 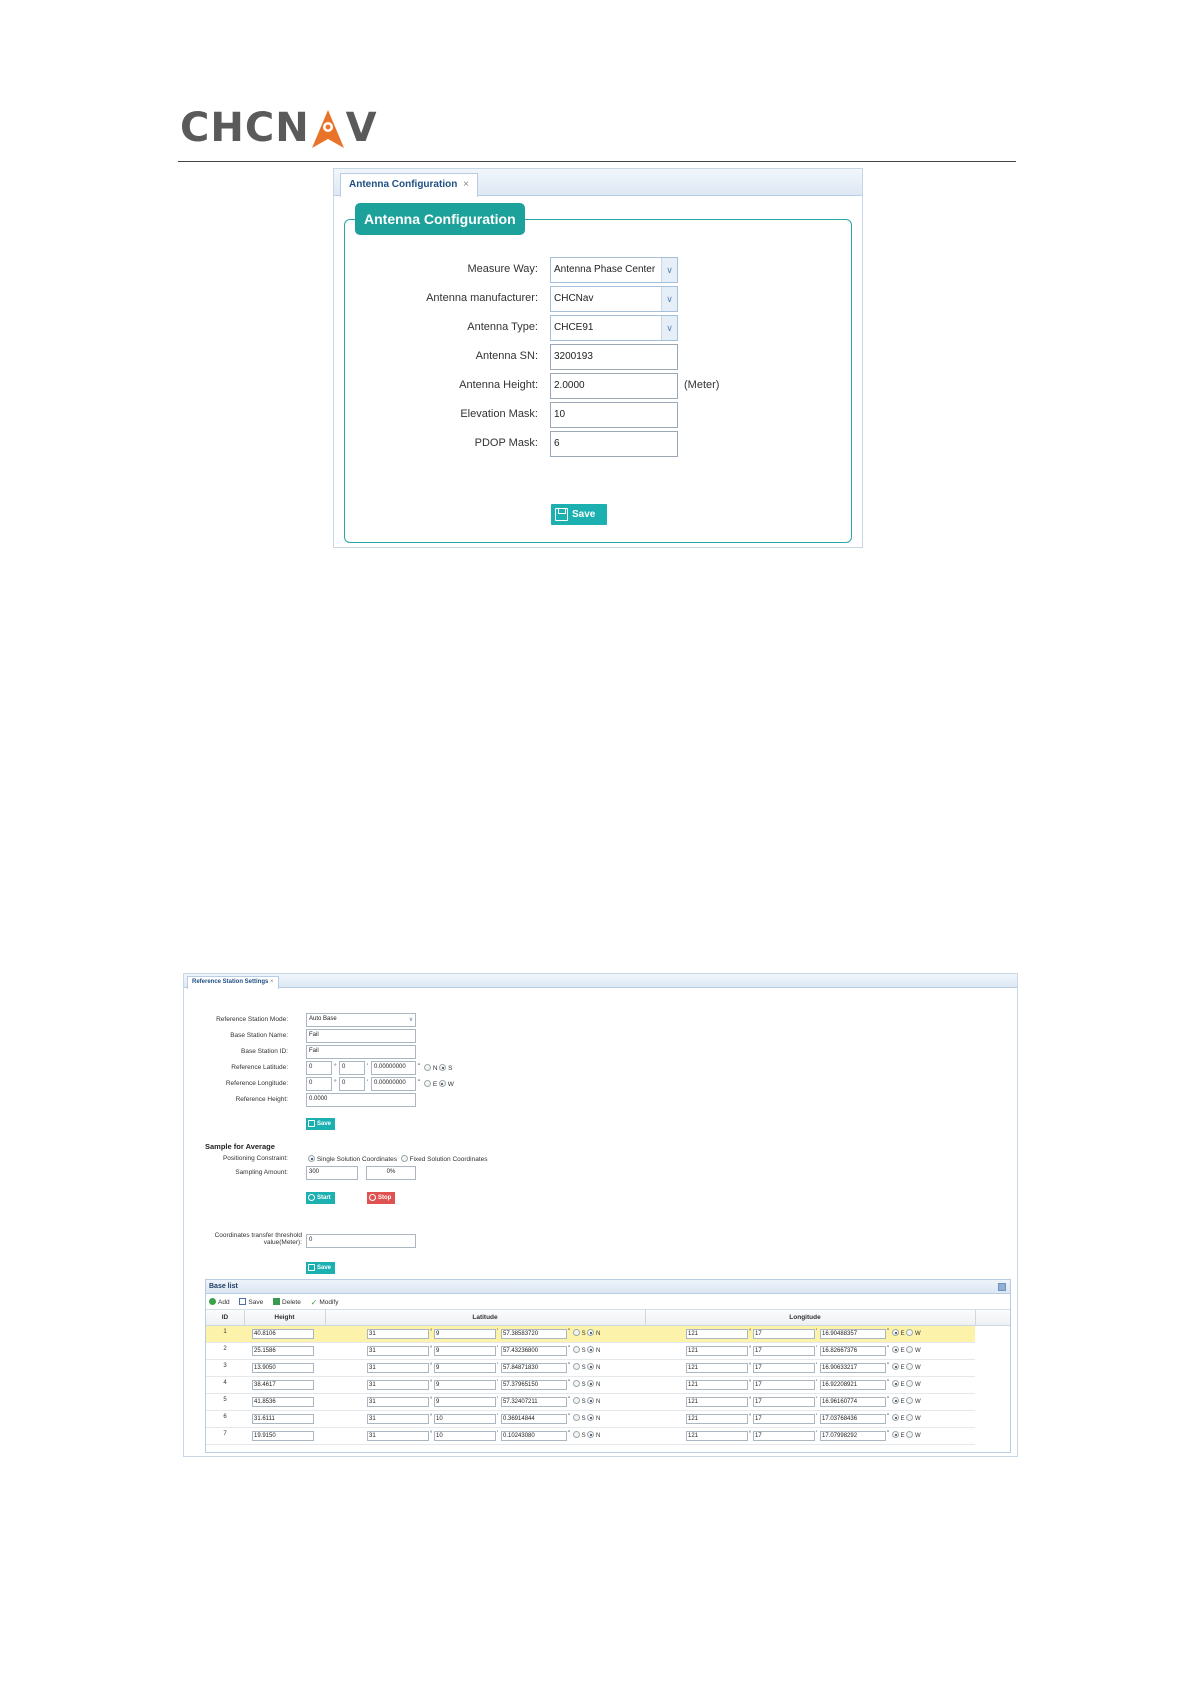 I want to click on col-latitude-header: Latitude, so click(x=485, y=1317).